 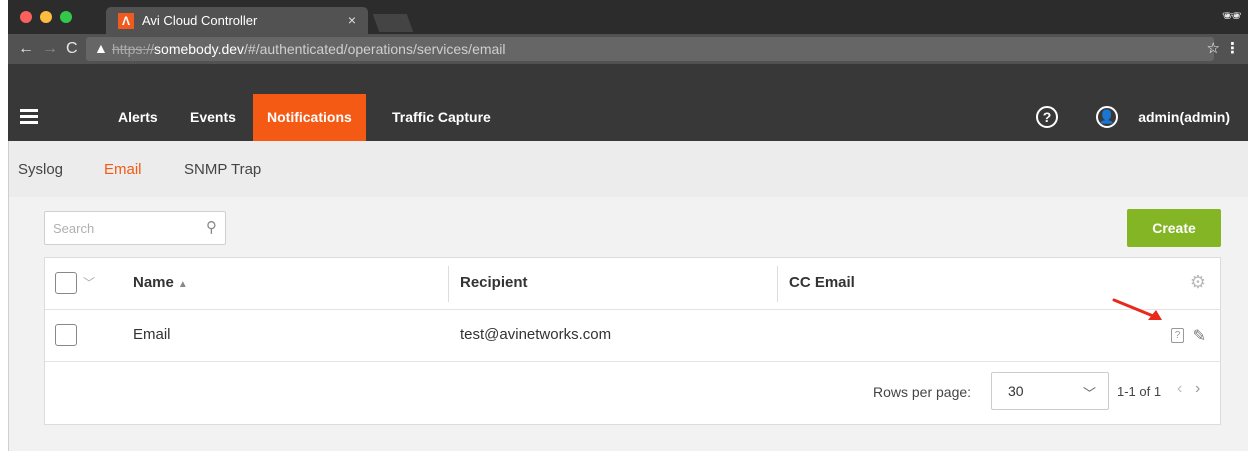 What do you see at coordinates (1179, 389) in the screenshot?
I see `previous-page-icon: ‹` at bounding box center [1179, 389].